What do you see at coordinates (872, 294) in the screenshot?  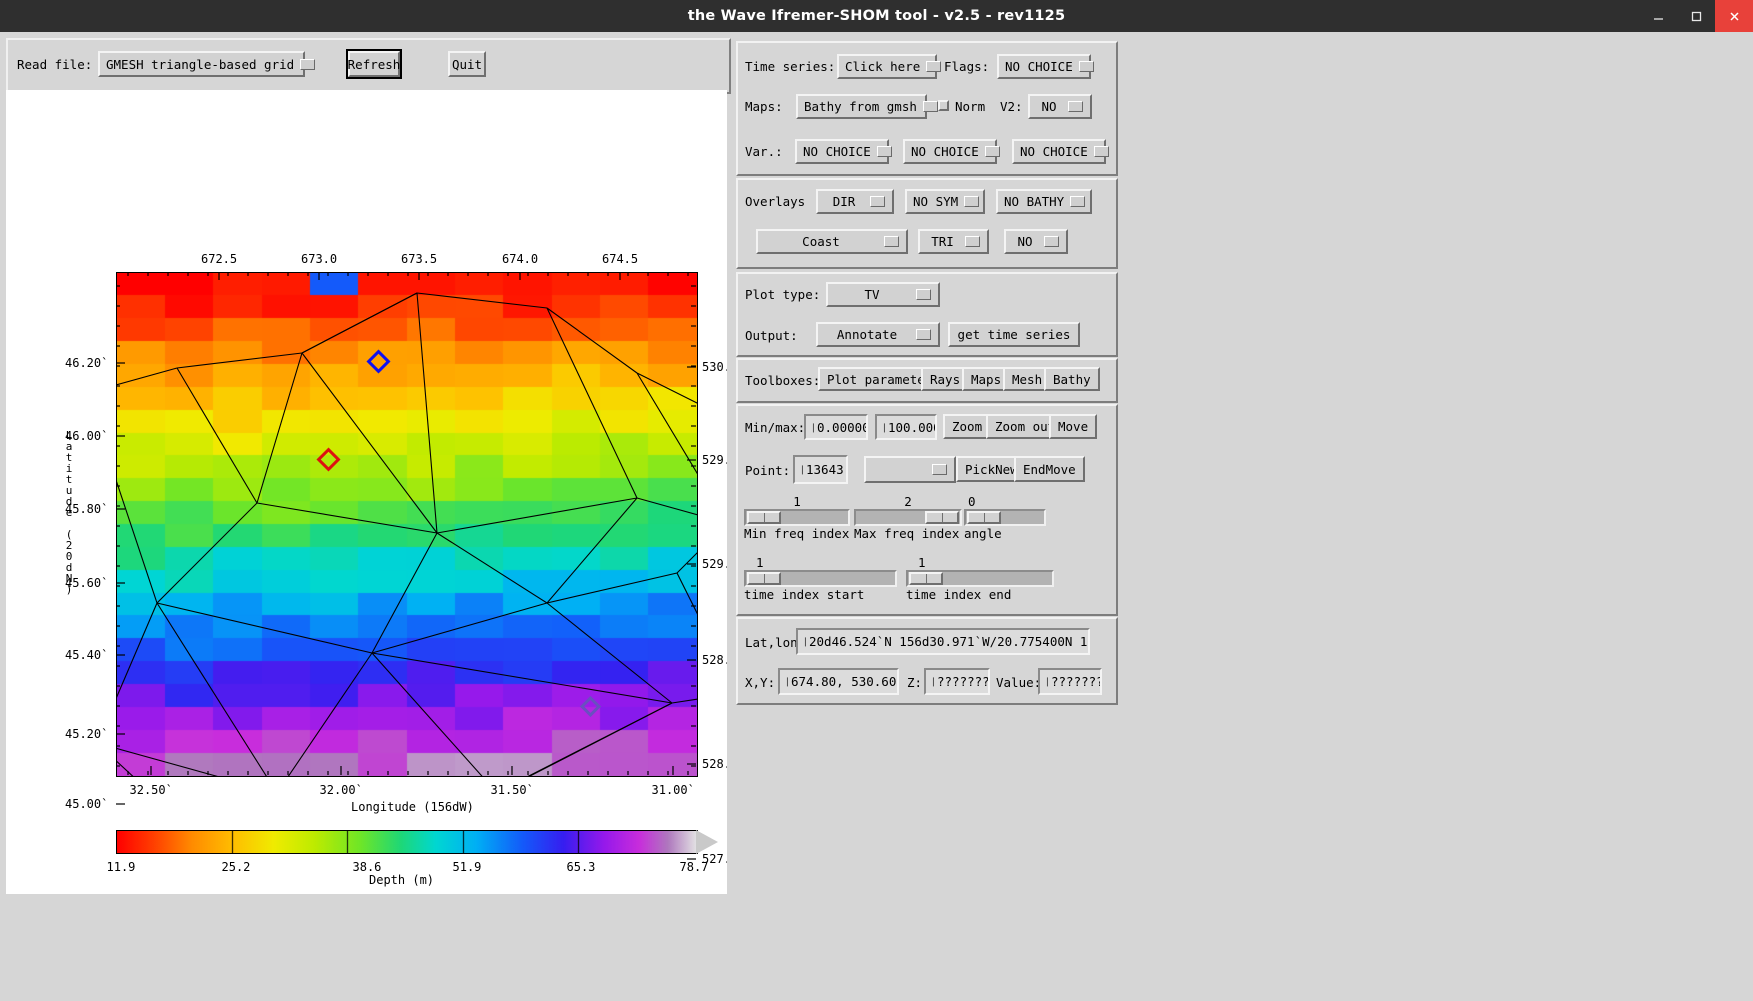 I see `plot-type-value: TV` at bounding box center [872, 294].